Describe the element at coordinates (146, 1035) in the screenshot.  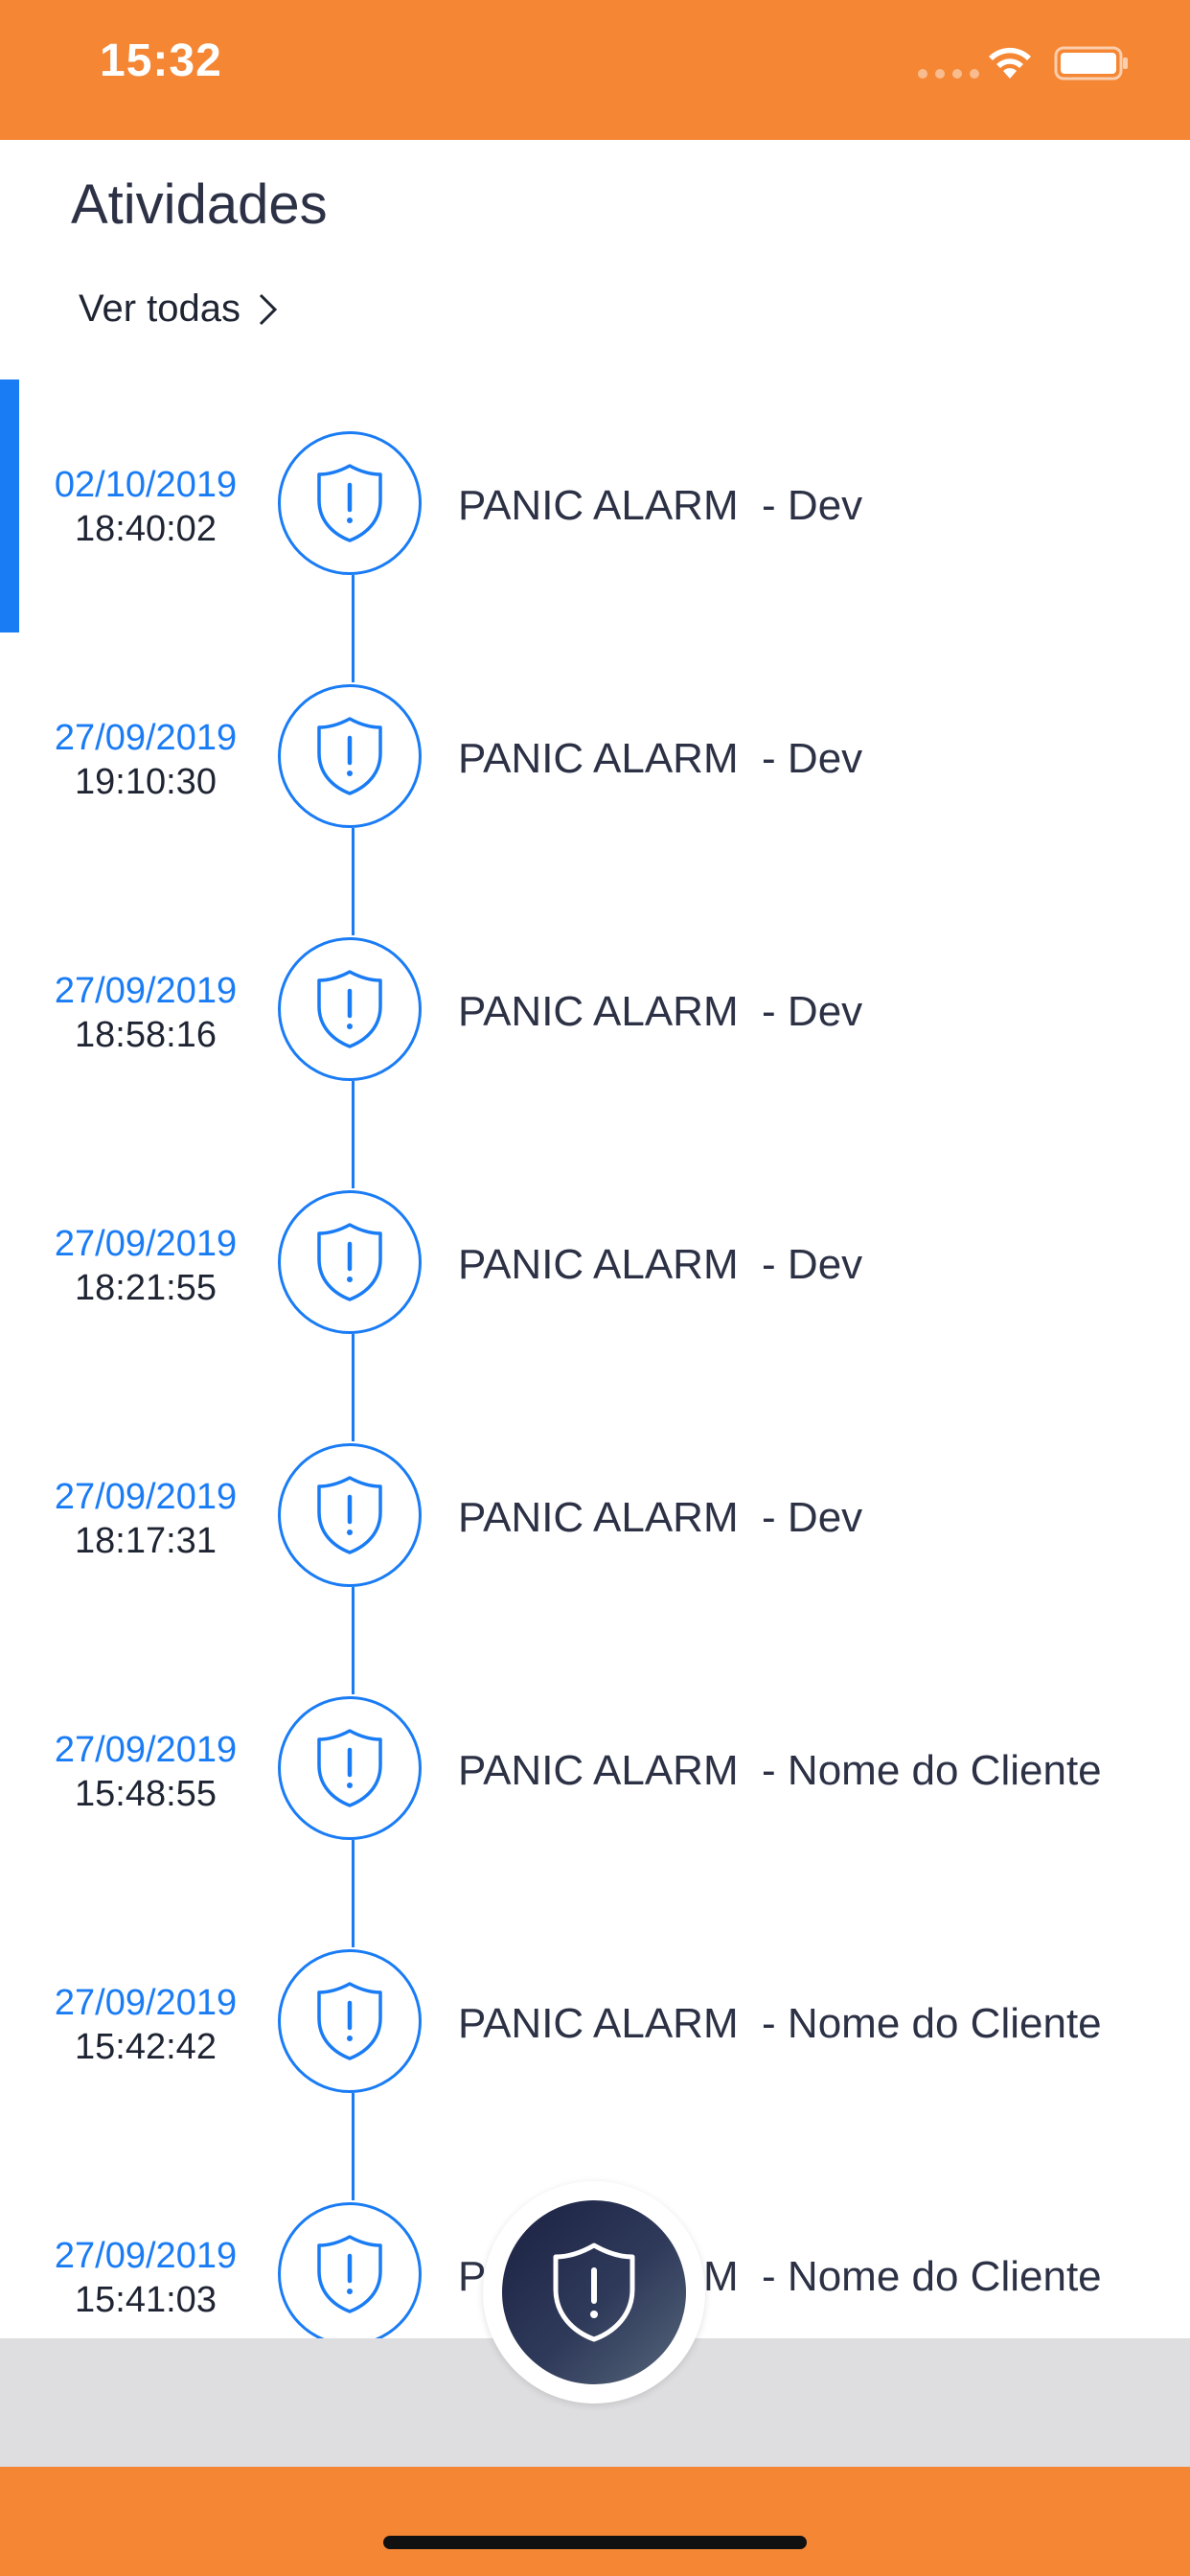
I see `activity-time: 18:58:16` at that location.